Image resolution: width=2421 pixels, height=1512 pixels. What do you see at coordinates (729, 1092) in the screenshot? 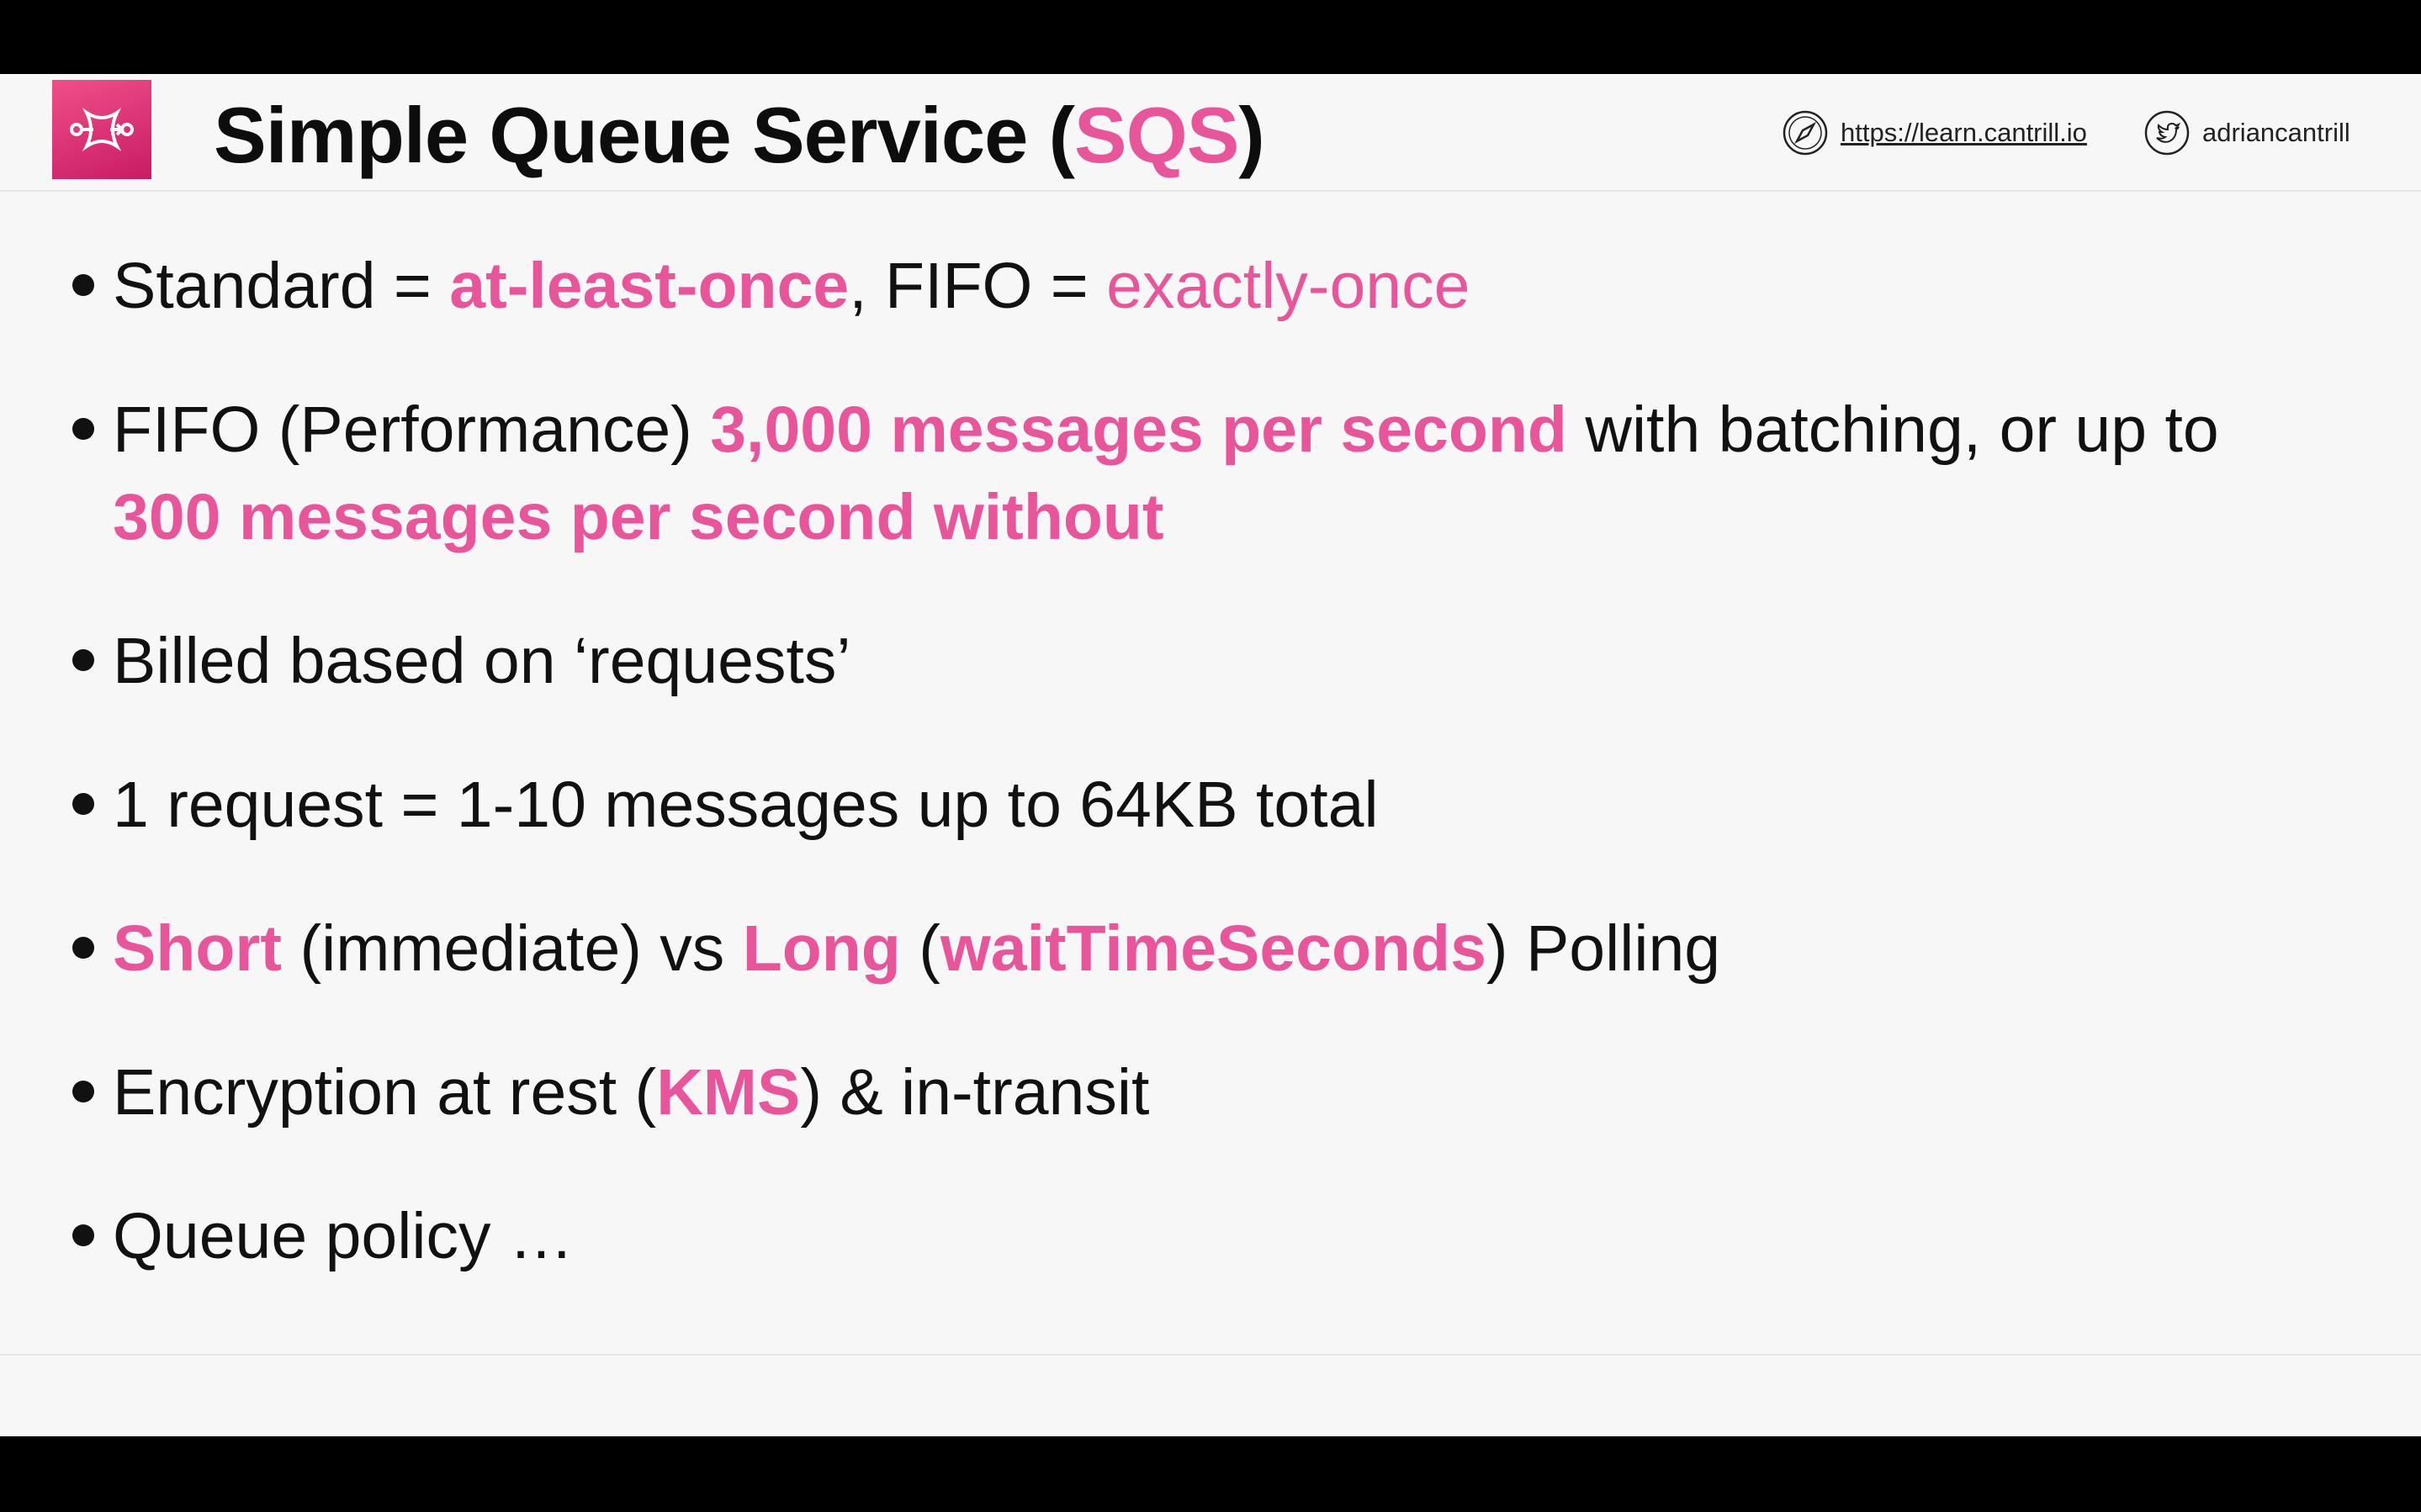
I see `highlight-text: KMS` at bounding box center [729, 1092].